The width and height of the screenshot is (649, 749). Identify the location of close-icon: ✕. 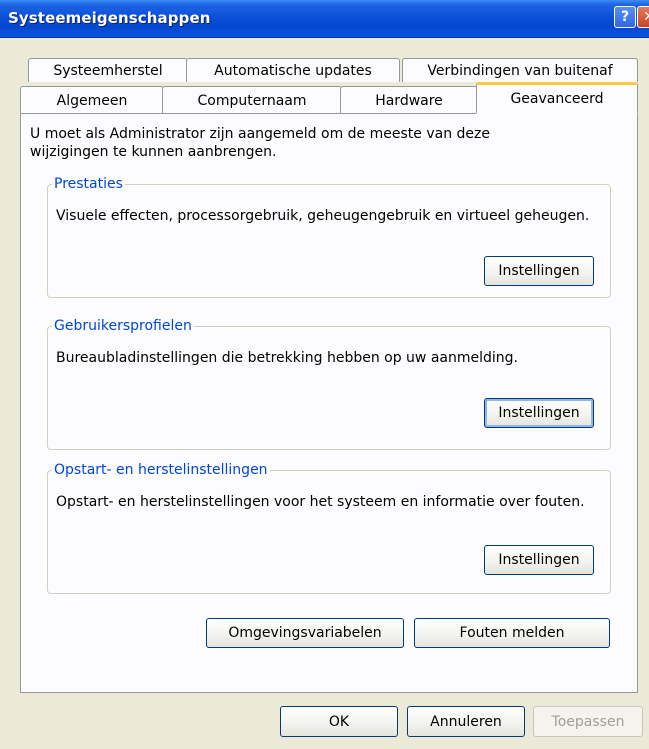
(646, 17).